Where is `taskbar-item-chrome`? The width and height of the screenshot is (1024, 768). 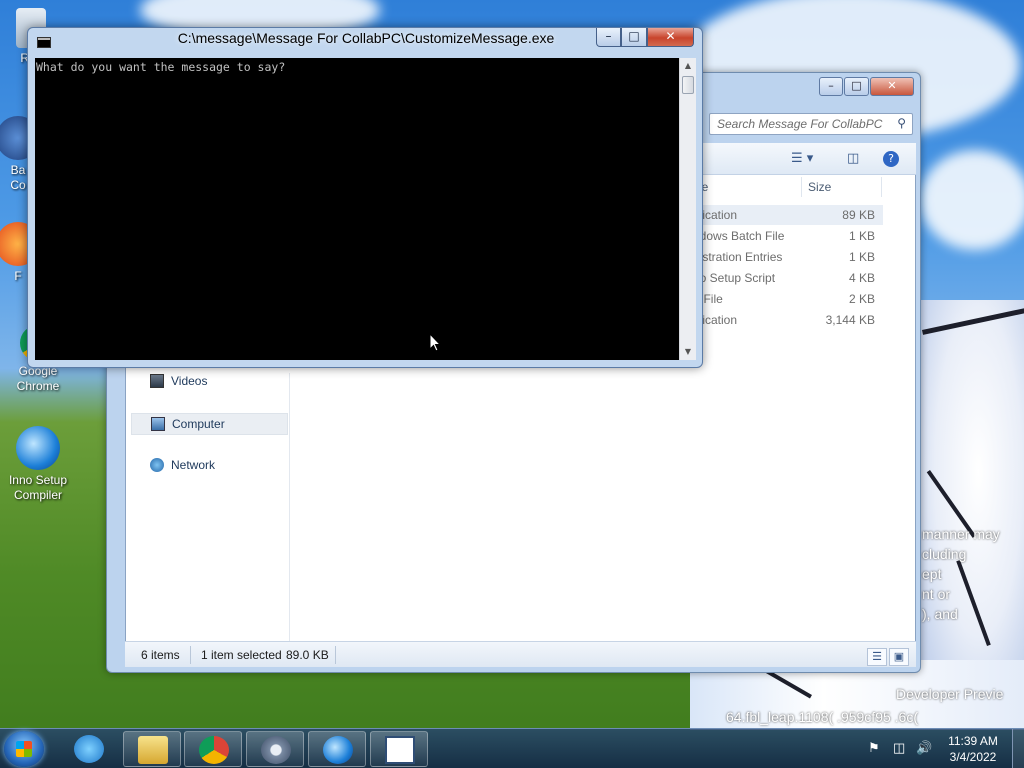
taskbar-item-chrome is located at coordinates (213, 749).